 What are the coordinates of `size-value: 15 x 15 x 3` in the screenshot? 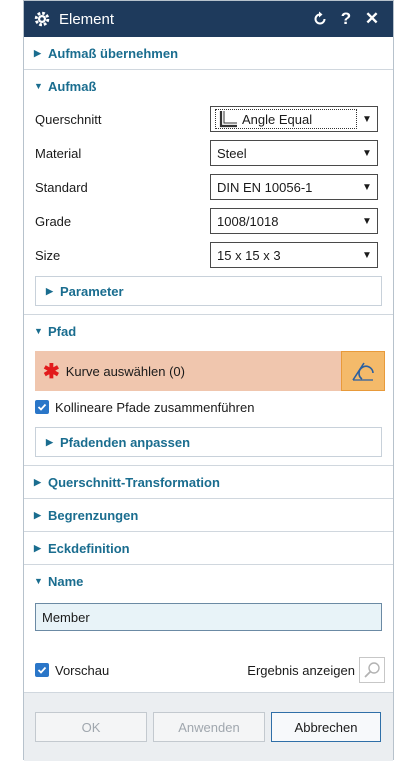 It's located at (249, 255).